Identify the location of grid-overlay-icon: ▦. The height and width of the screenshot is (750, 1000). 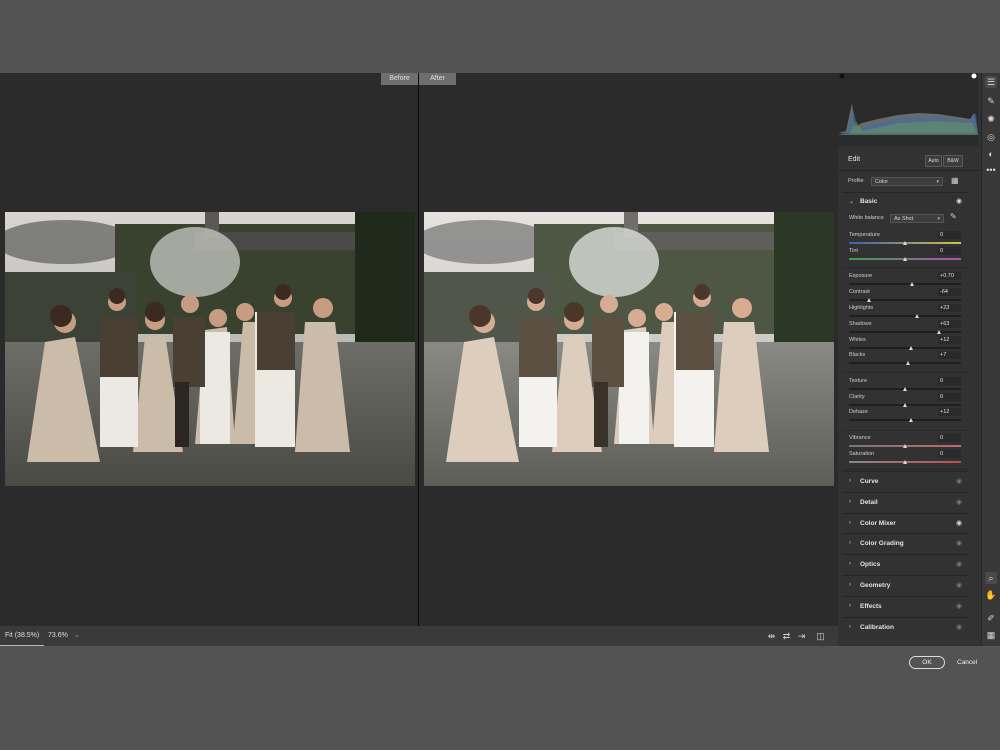
(991, 635).